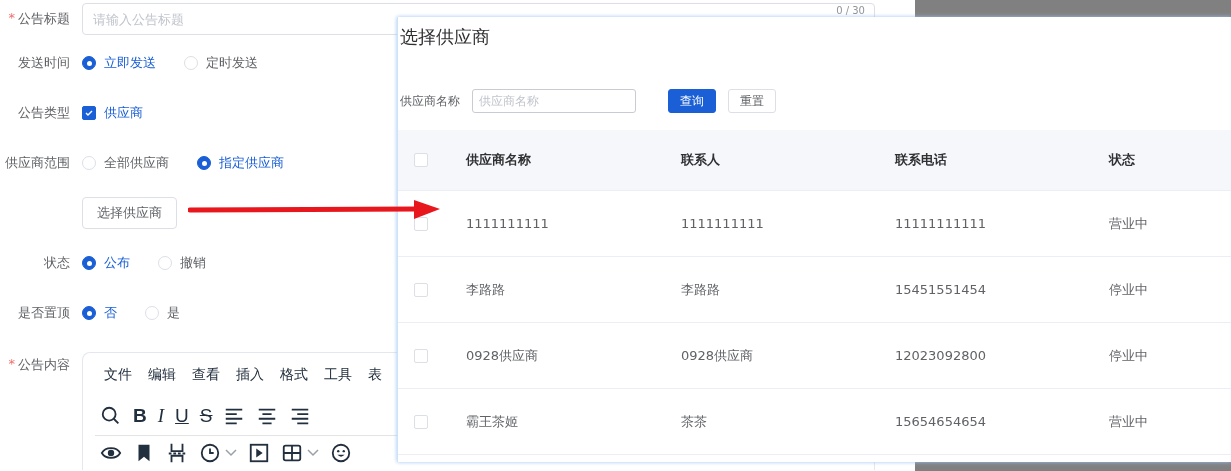 The image size is (1231, 471). What do you see at coordinates (1122, 160) in the screenshot?
I see `column-header: 状态` at bounding box center [1122, 160].